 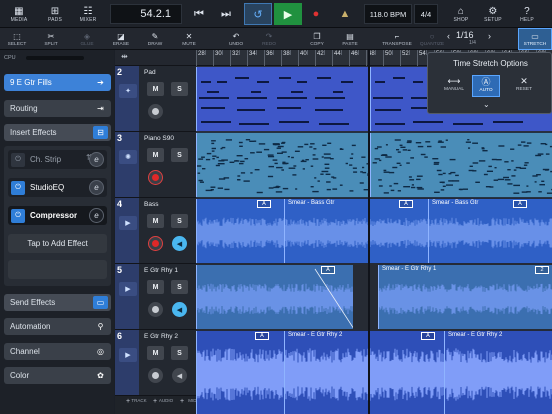 I want to click on setup-button: ⚙ SETUP, so click(x=493, y=14).